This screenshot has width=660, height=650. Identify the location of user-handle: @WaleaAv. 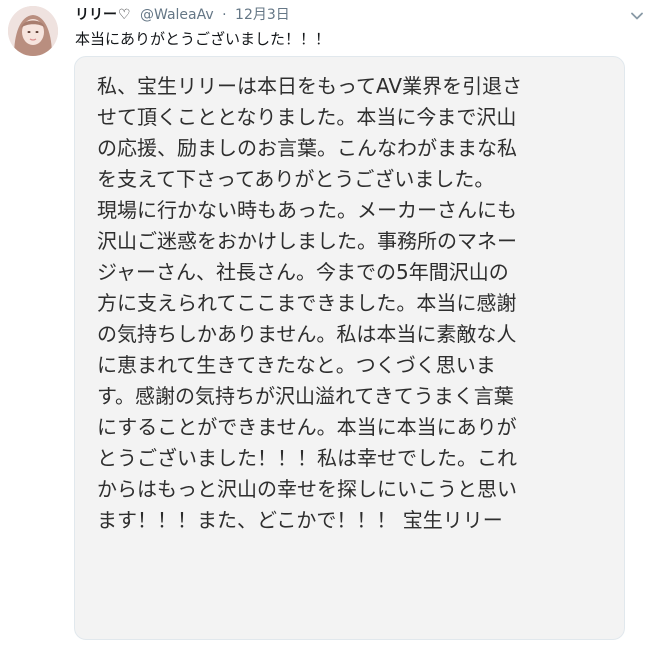
(177, 15).